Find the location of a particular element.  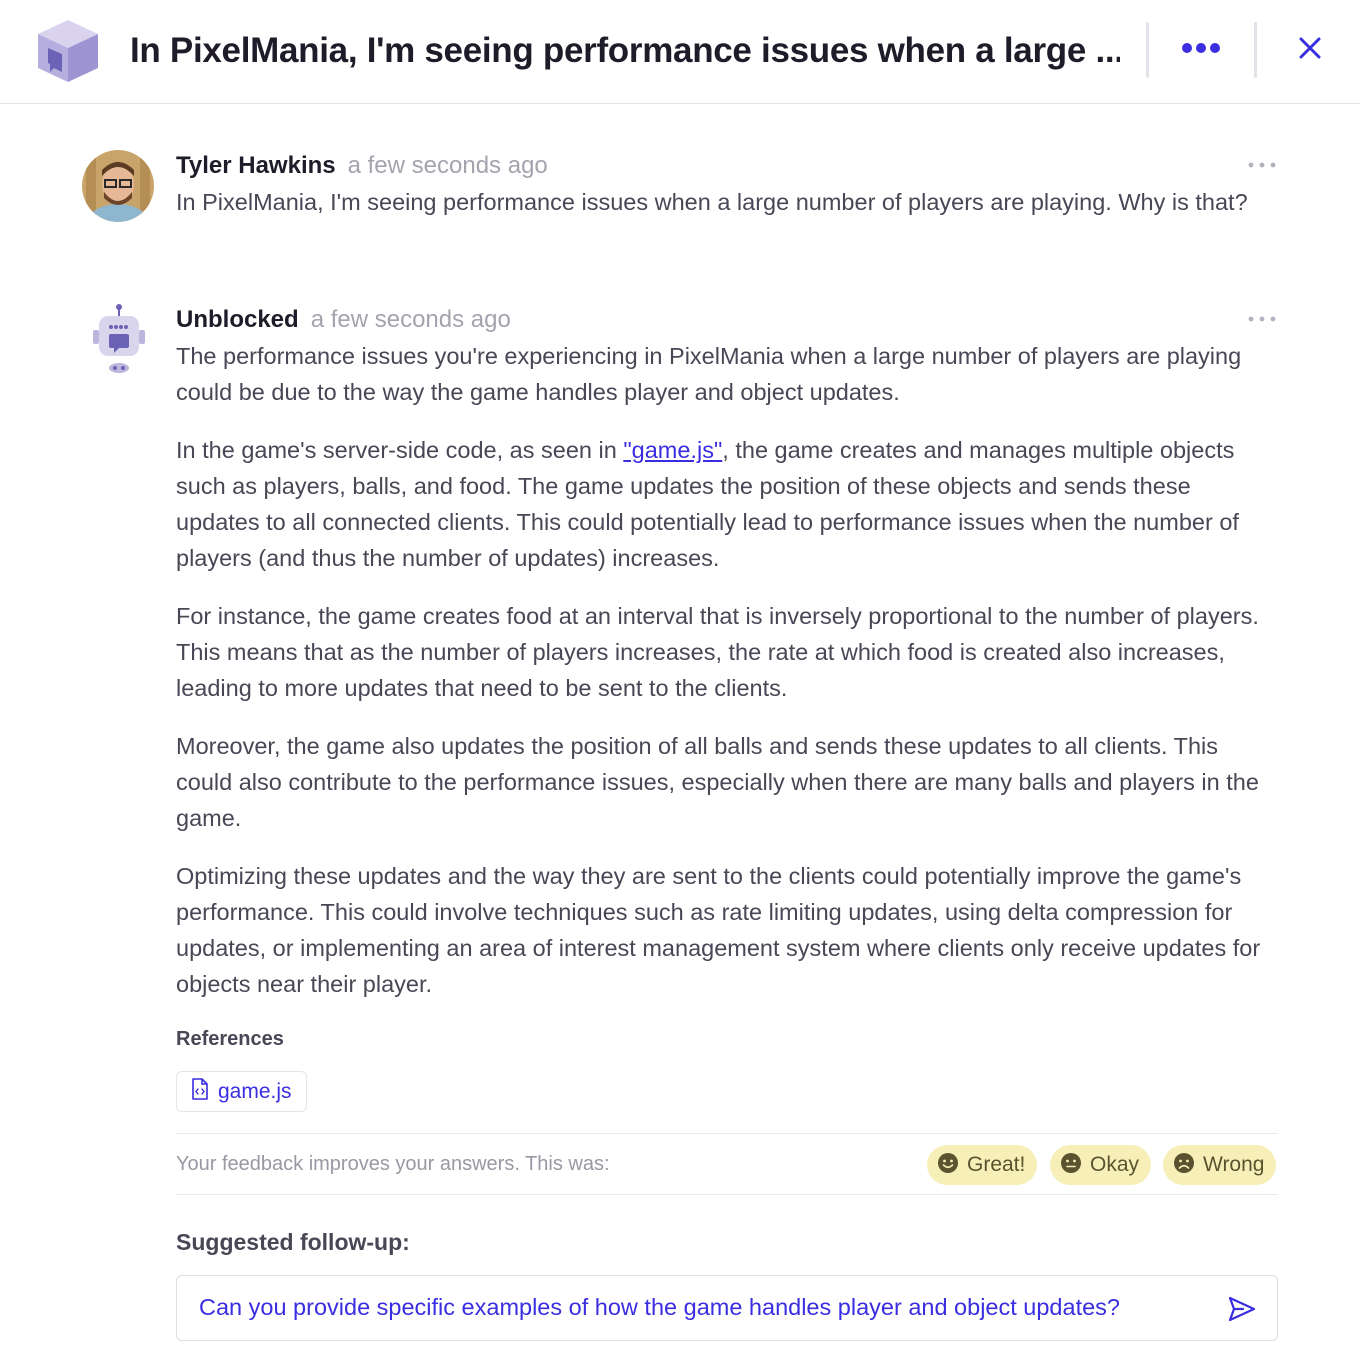

answer-header: Unblocked a few seconds ago is located at coordinates (343, 320).